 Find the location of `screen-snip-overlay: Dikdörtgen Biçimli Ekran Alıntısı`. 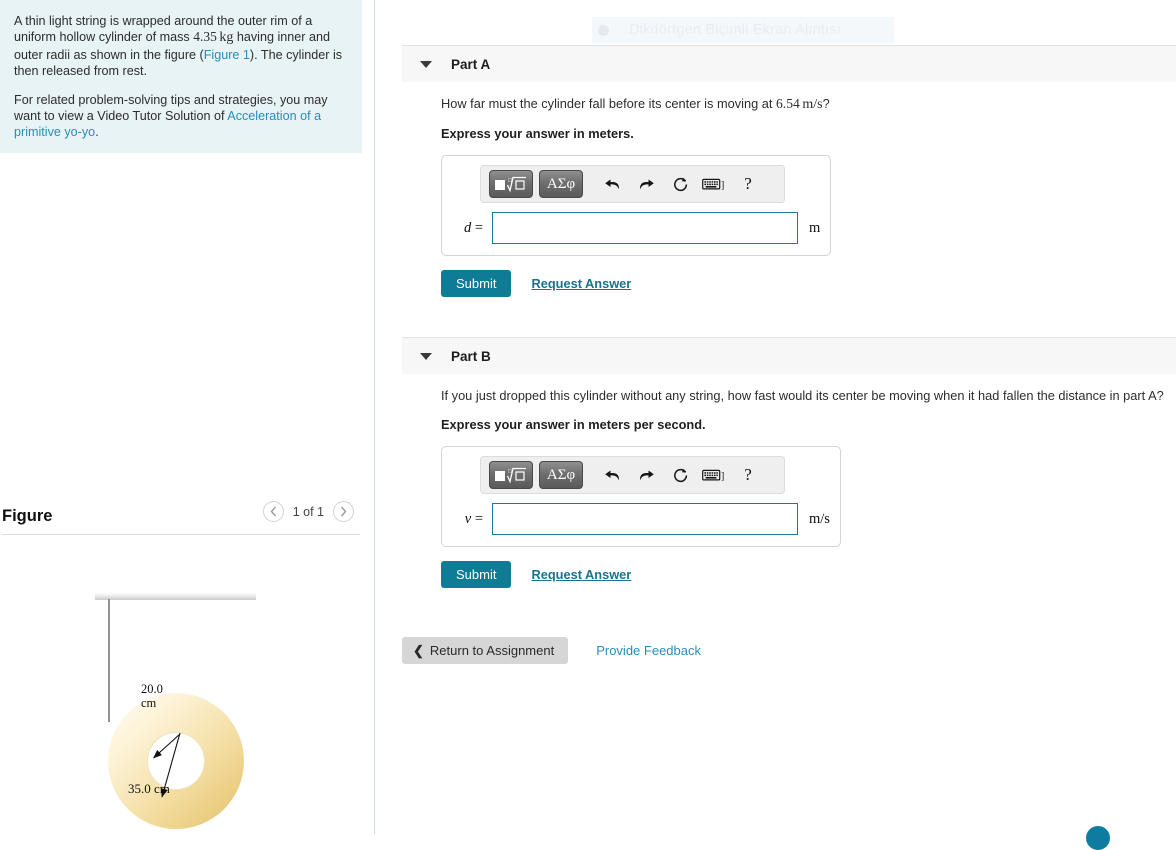

screen-snip-overlay: Dikdörtgen Biçimli Ekran Alıntısı is located at coordinates (743, 30).